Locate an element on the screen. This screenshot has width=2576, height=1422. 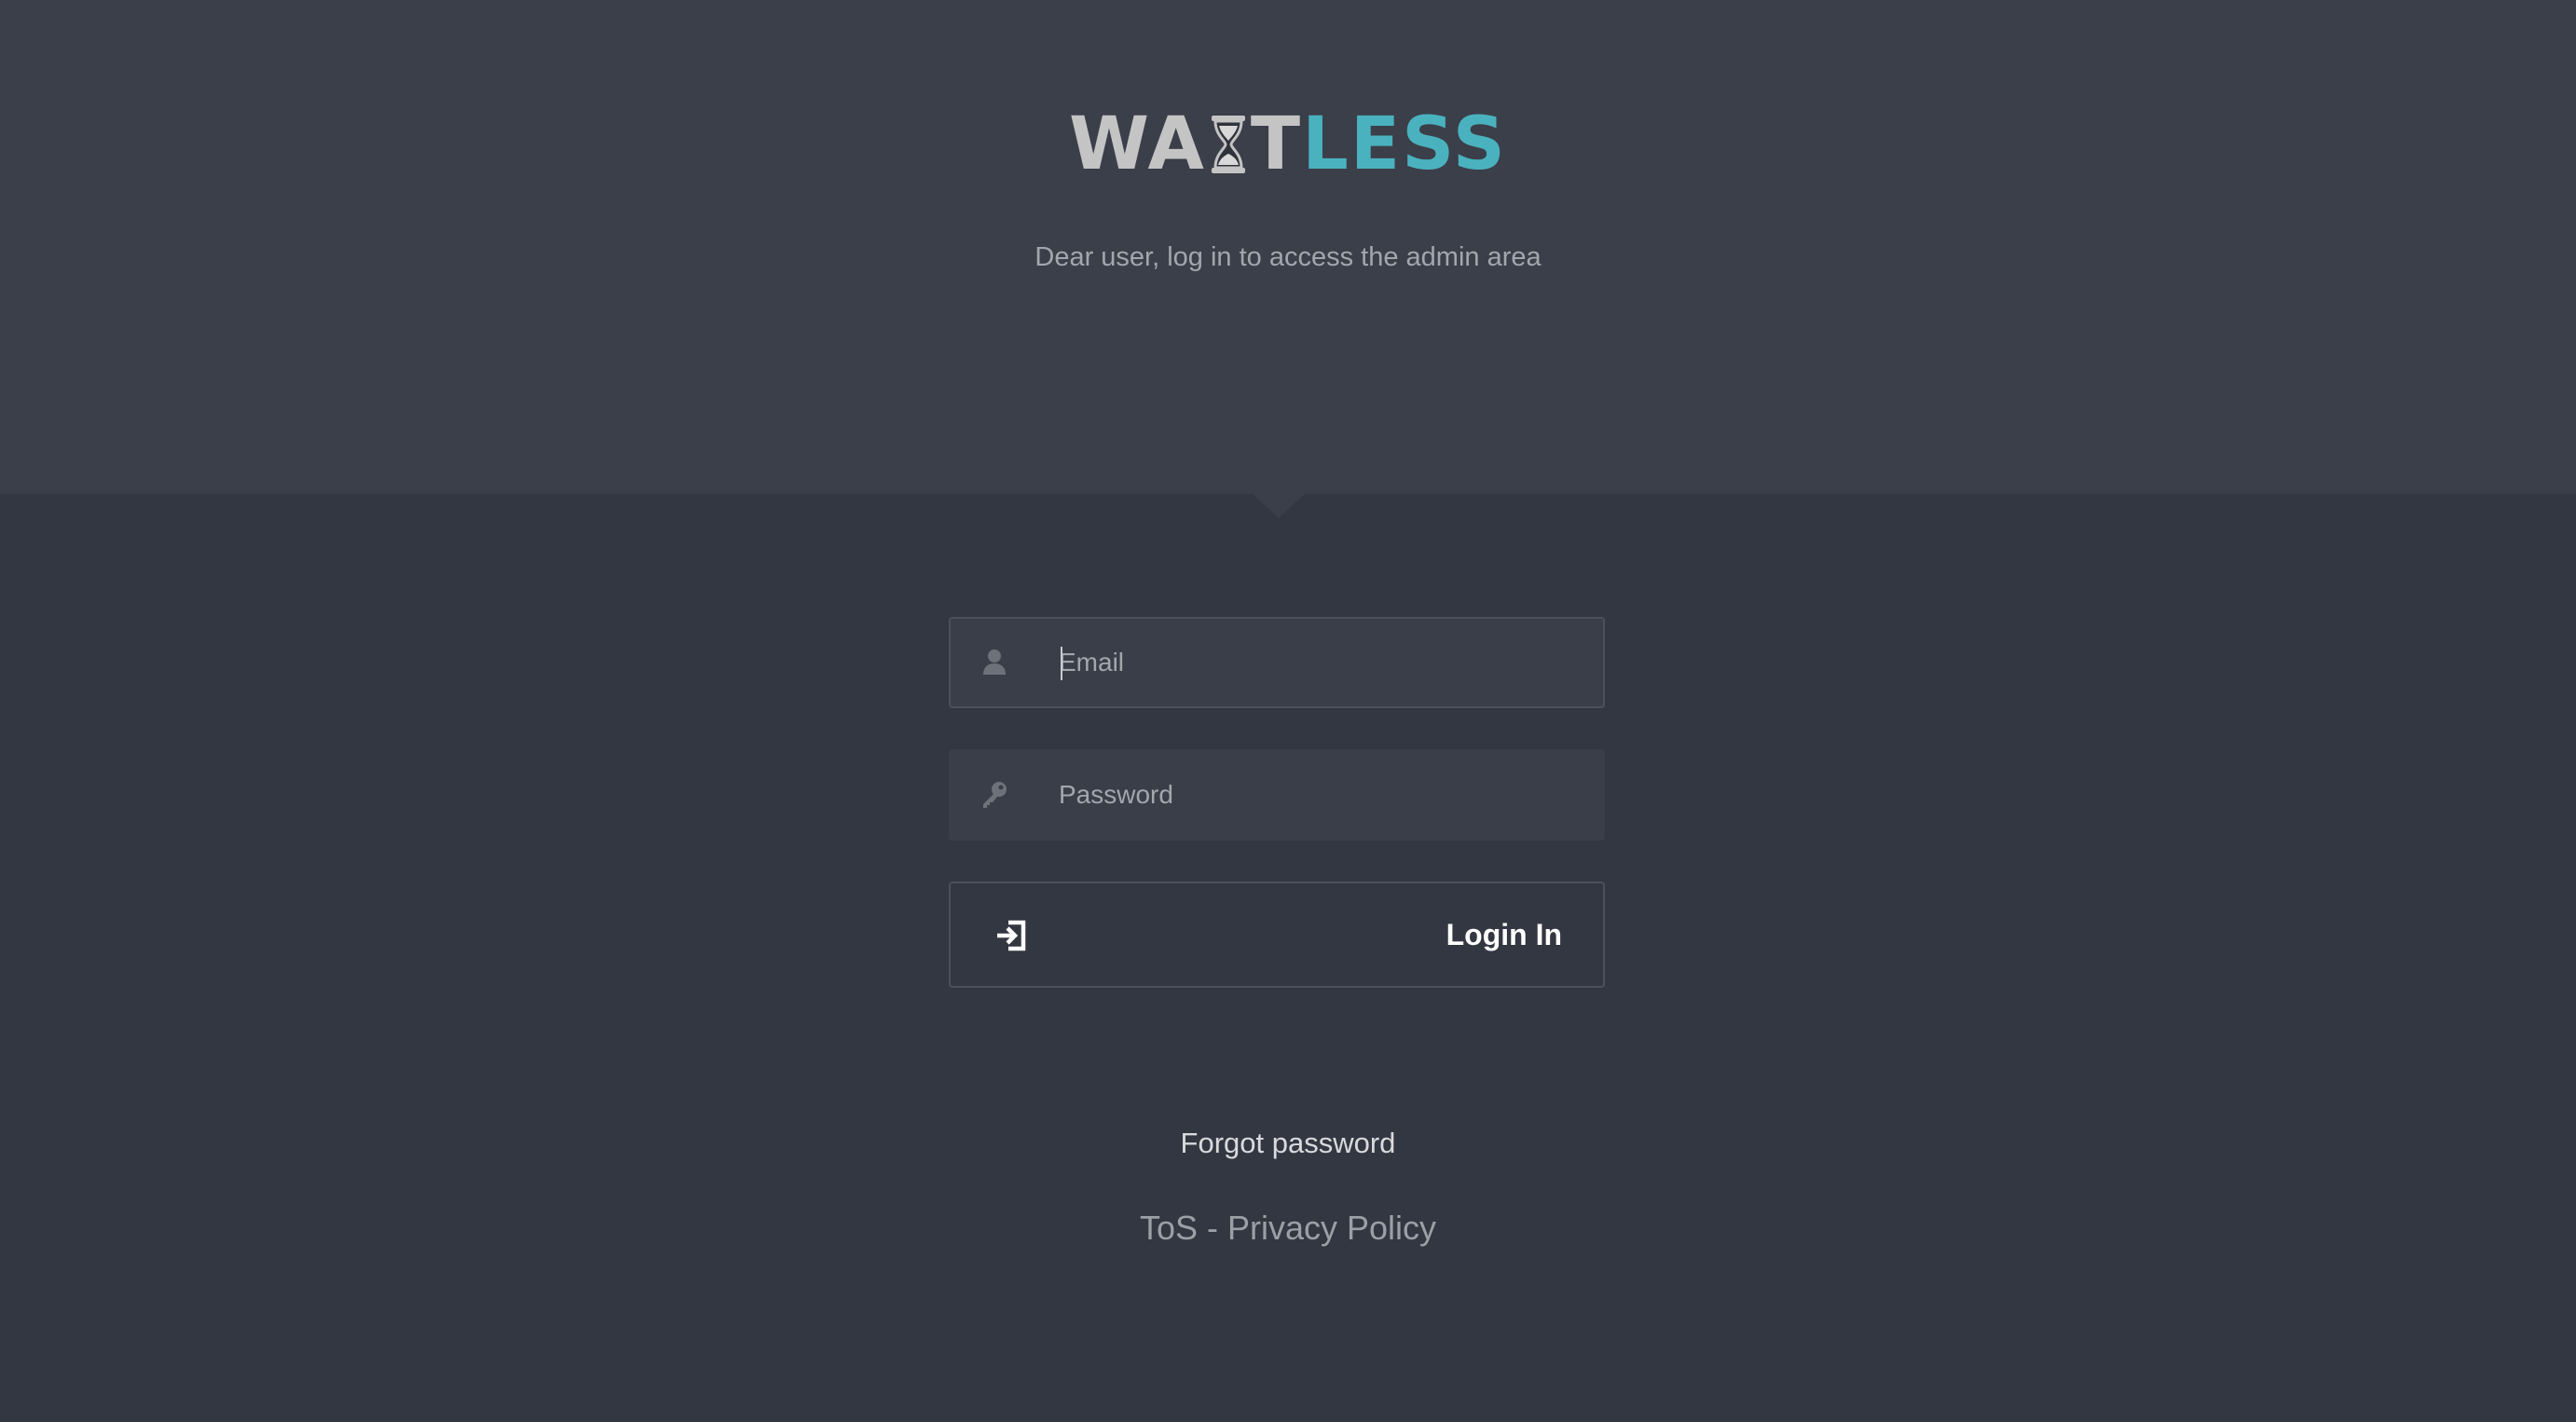
footer-links: ToS - Privacy Policy is located at coordinates (1288, 1228).